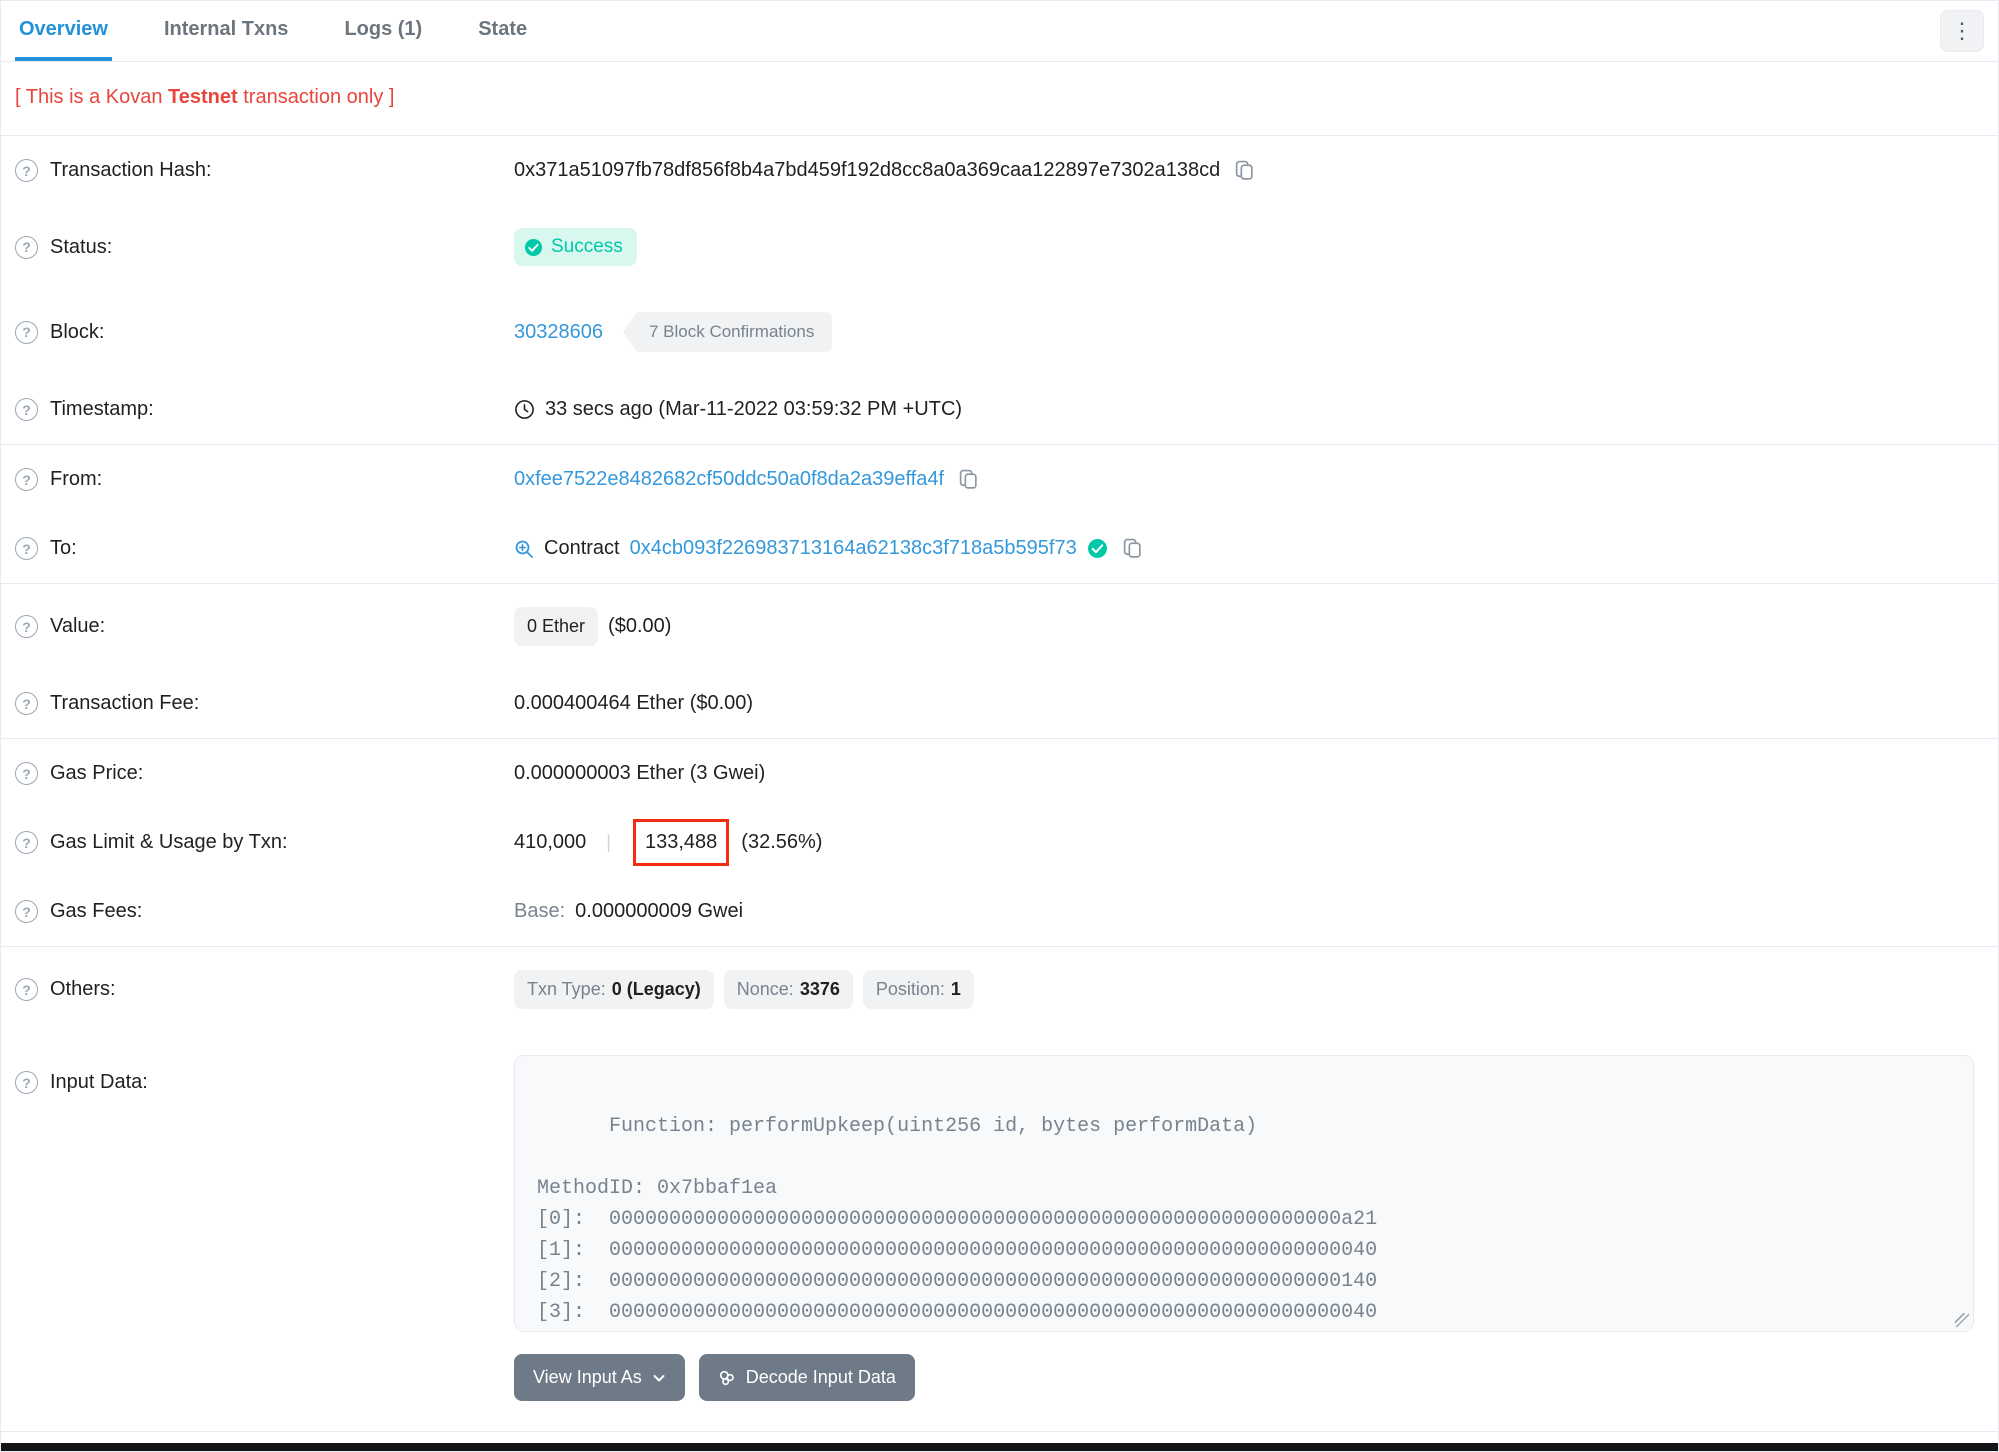 Image resolution: width=1999 pixels, height=1452 pixels. Describe the element at coordinates (582, 548) in the screenshot. I see `to-contract-prefix: Contract` at that location.